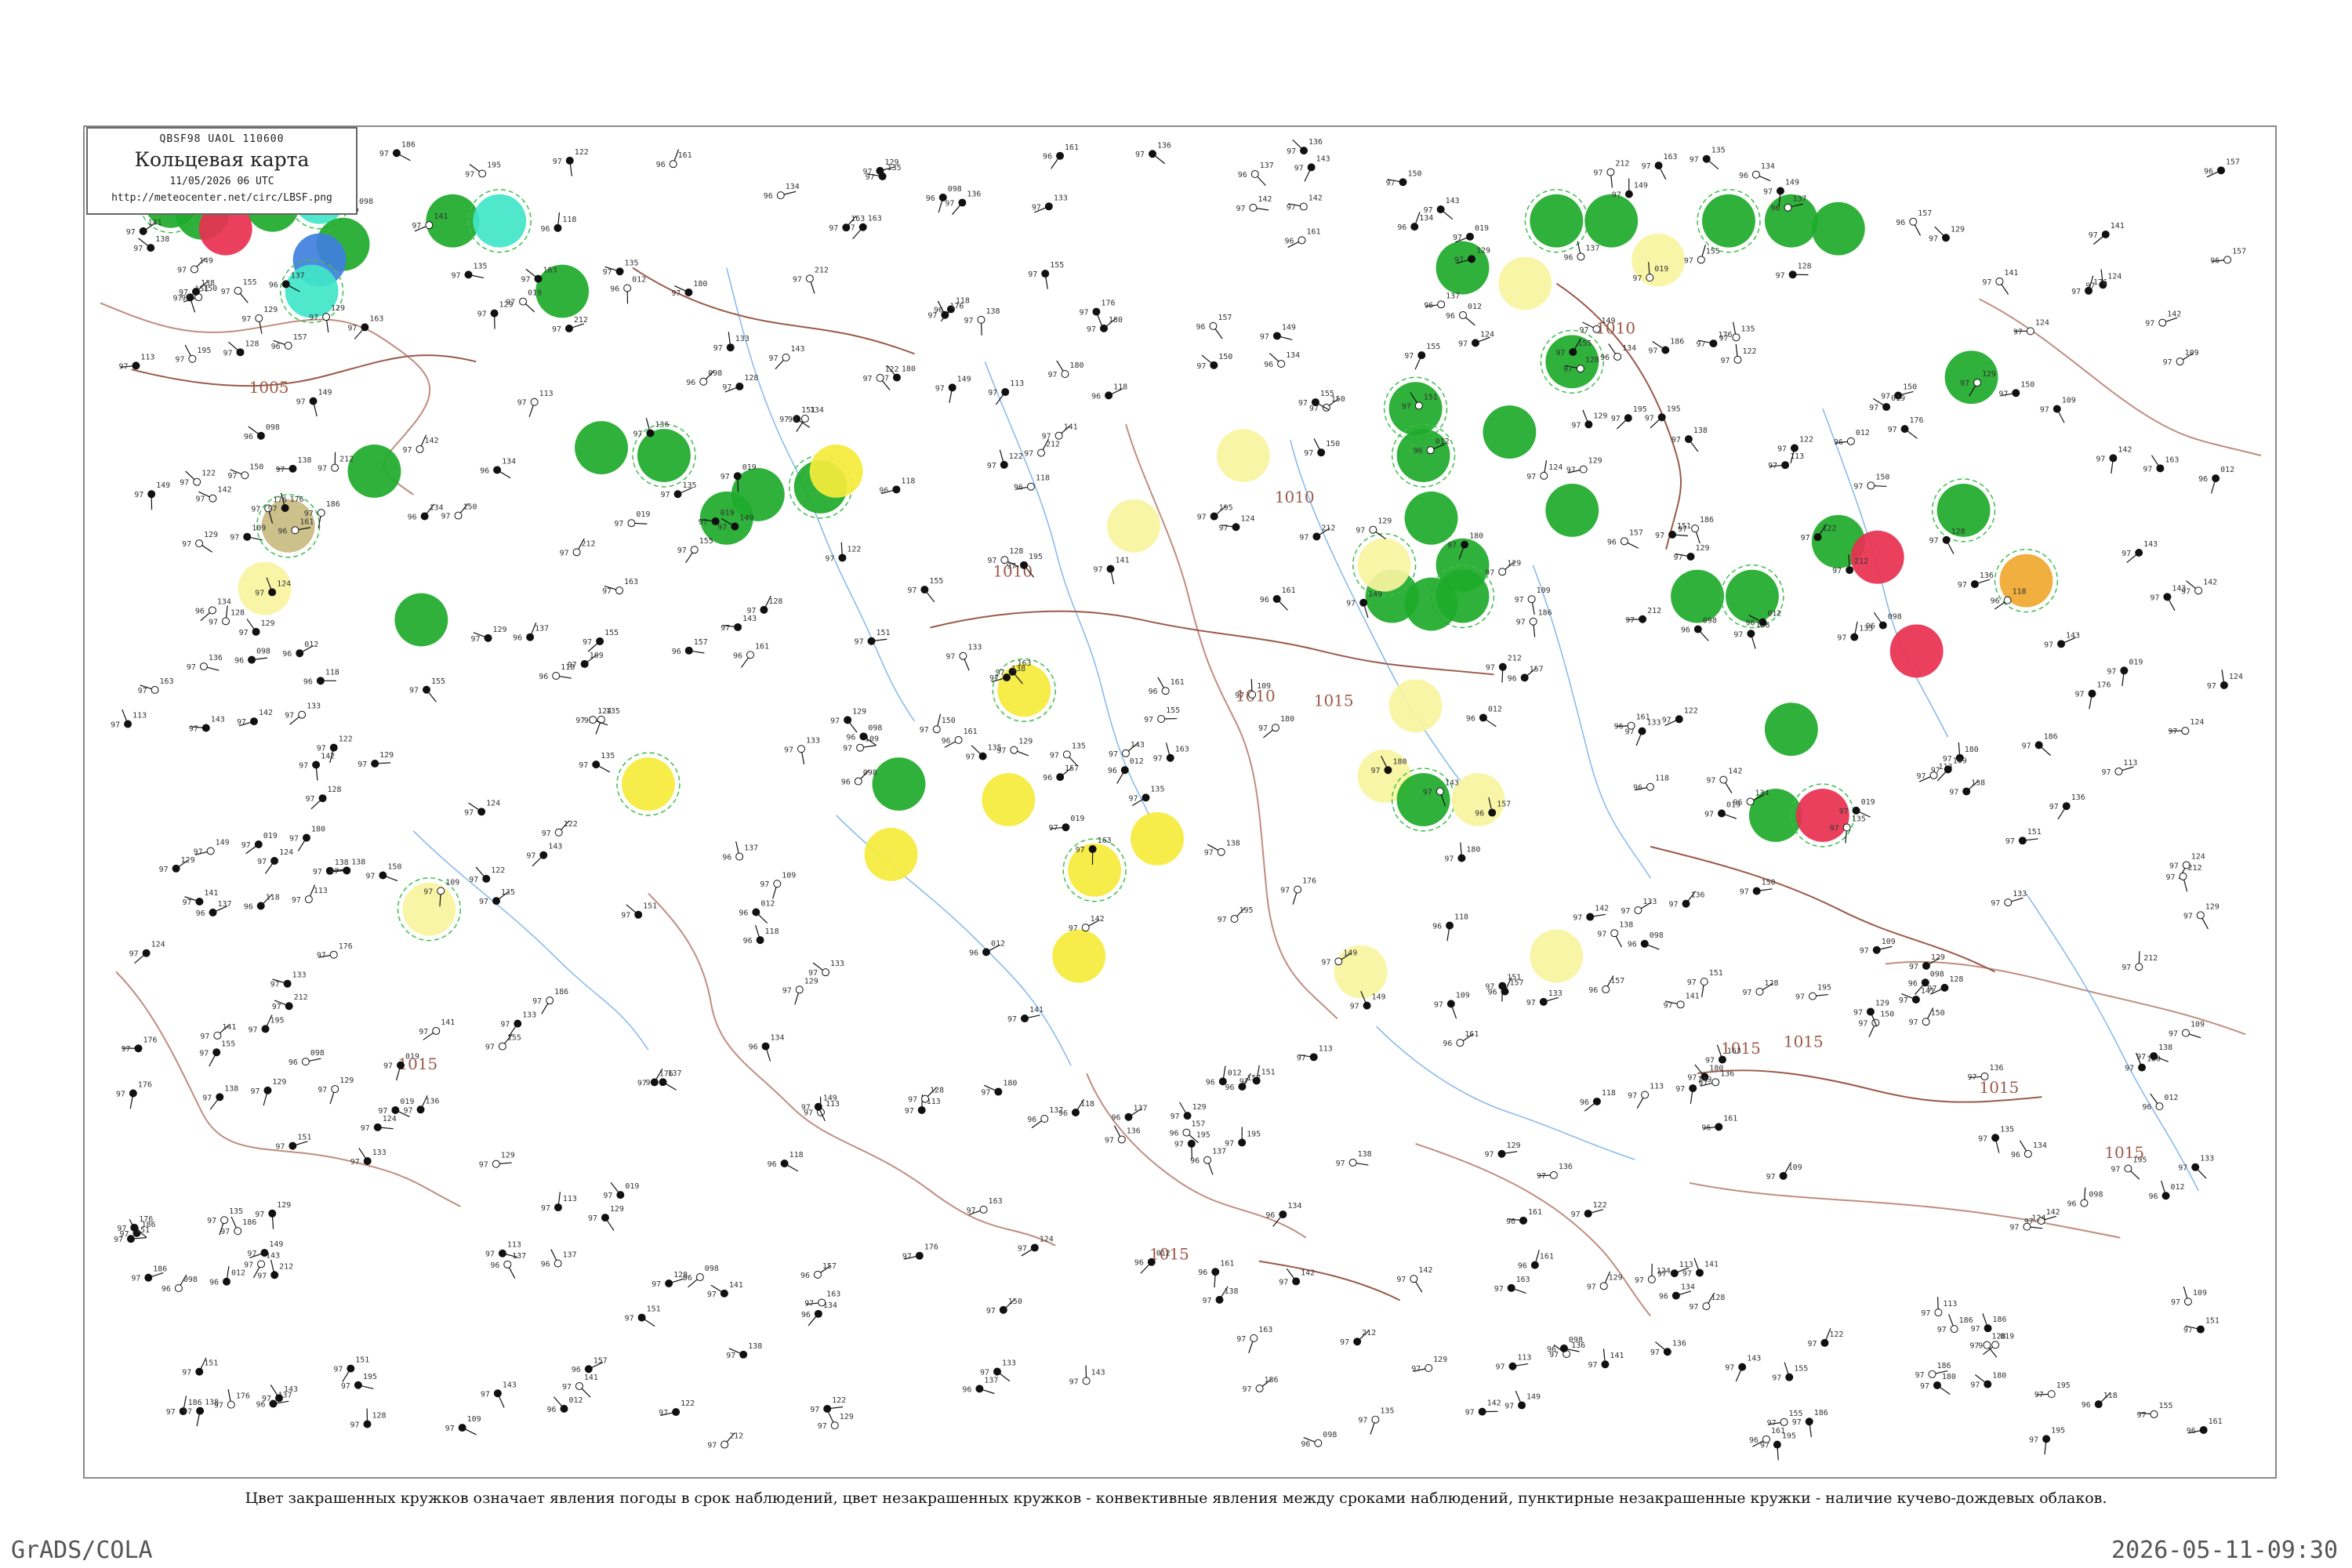 The width and height of the screenshot is (2352, 1568). I want to click on station-plot: 97135, so click(470, 271).